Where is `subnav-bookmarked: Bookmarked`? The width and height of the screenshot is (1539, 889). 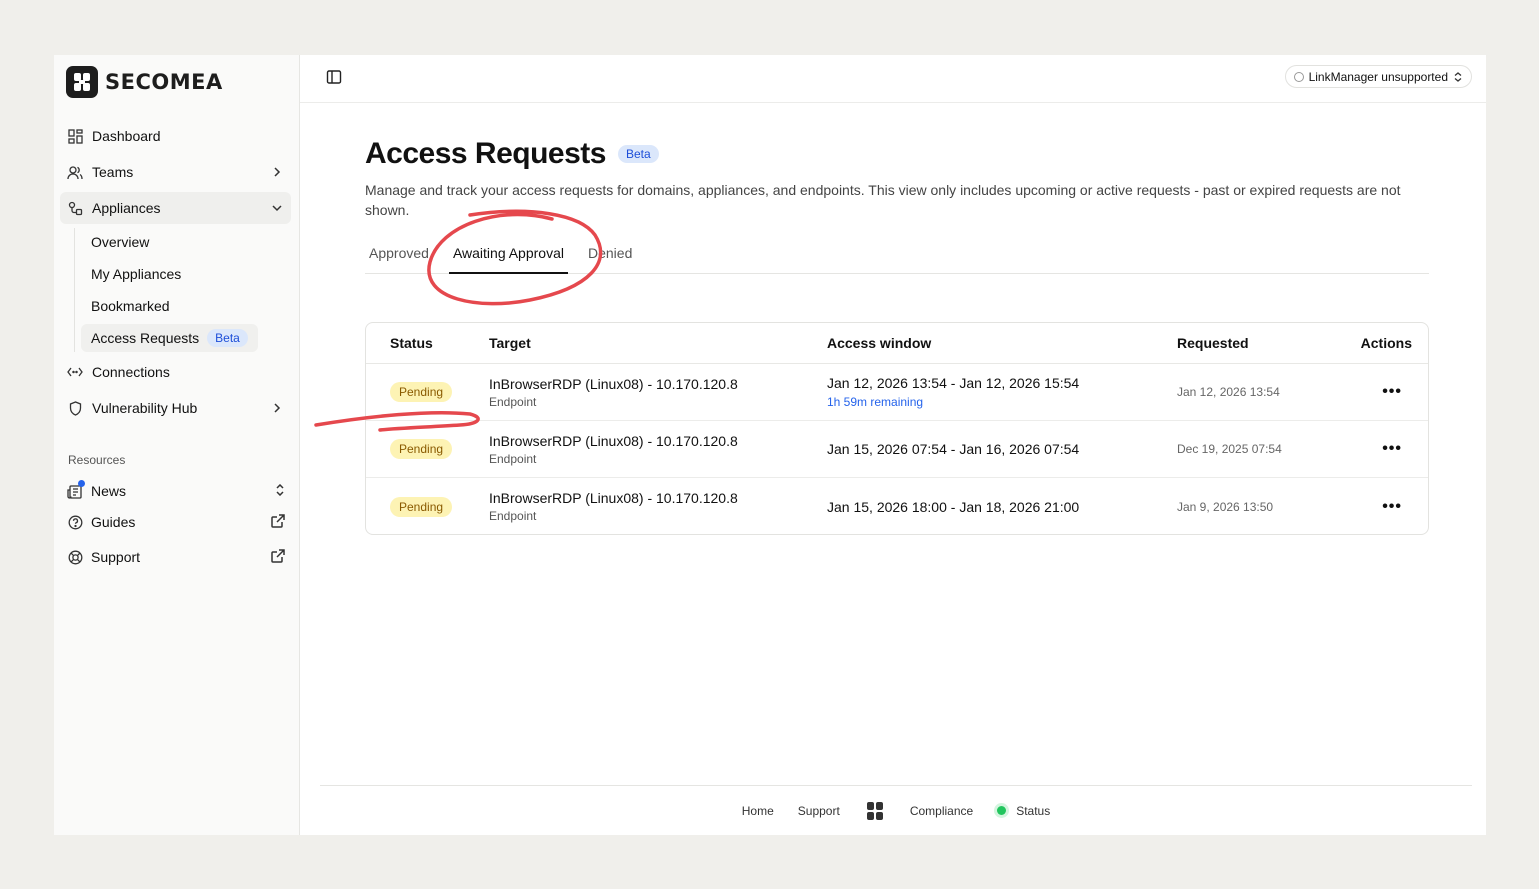 subnav-bookmarked: Bookmarked is located at coordinates (161, 306).